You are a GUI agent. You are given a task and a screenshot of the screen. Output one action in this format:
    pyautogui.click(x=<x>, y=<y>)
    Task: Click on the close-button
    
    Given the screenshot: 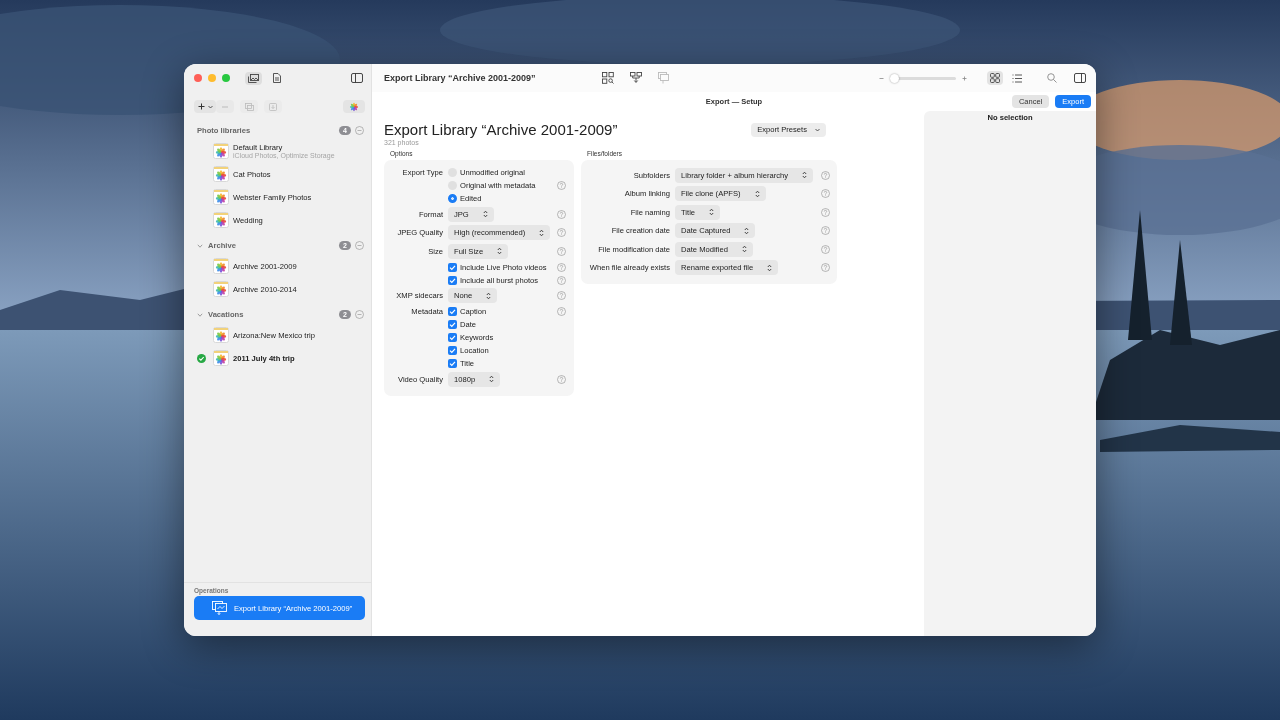 What is the action you would take?
    pyautogui.click(x=198, y=78)
    